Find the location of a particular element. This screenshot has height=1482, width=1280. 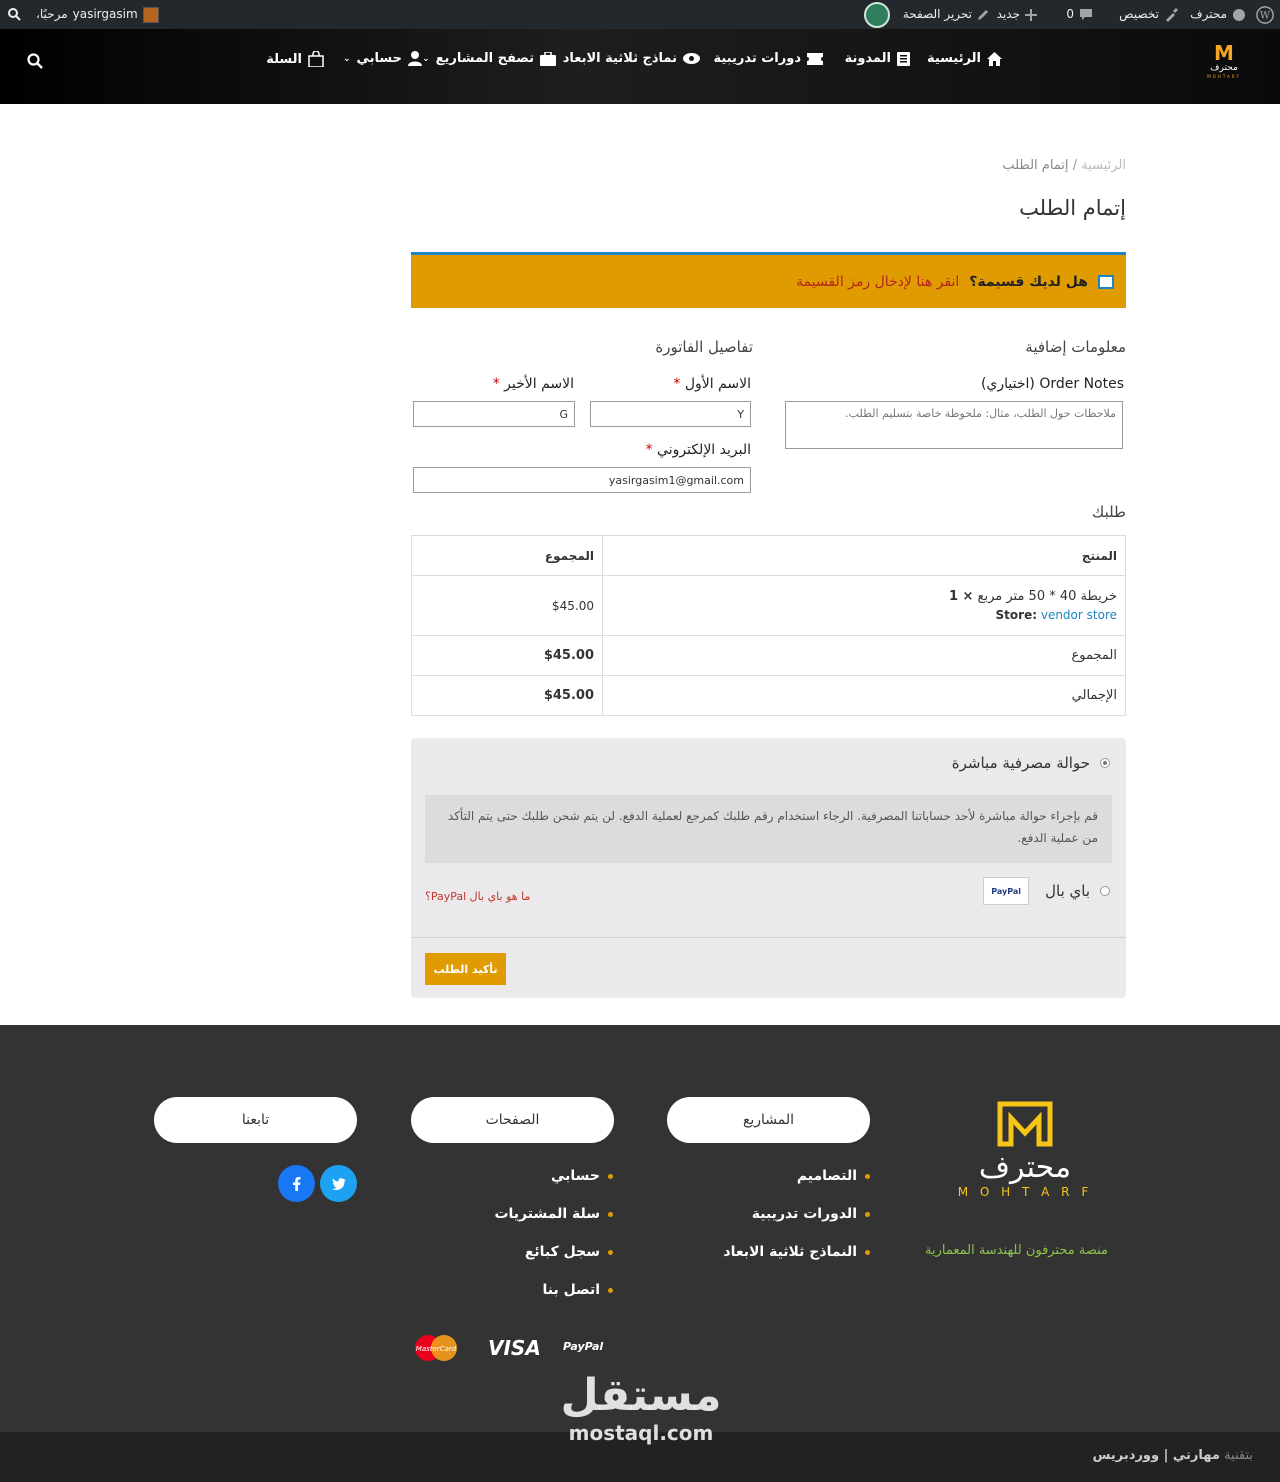

paypal-radio is located at coordinates (1105, 891).